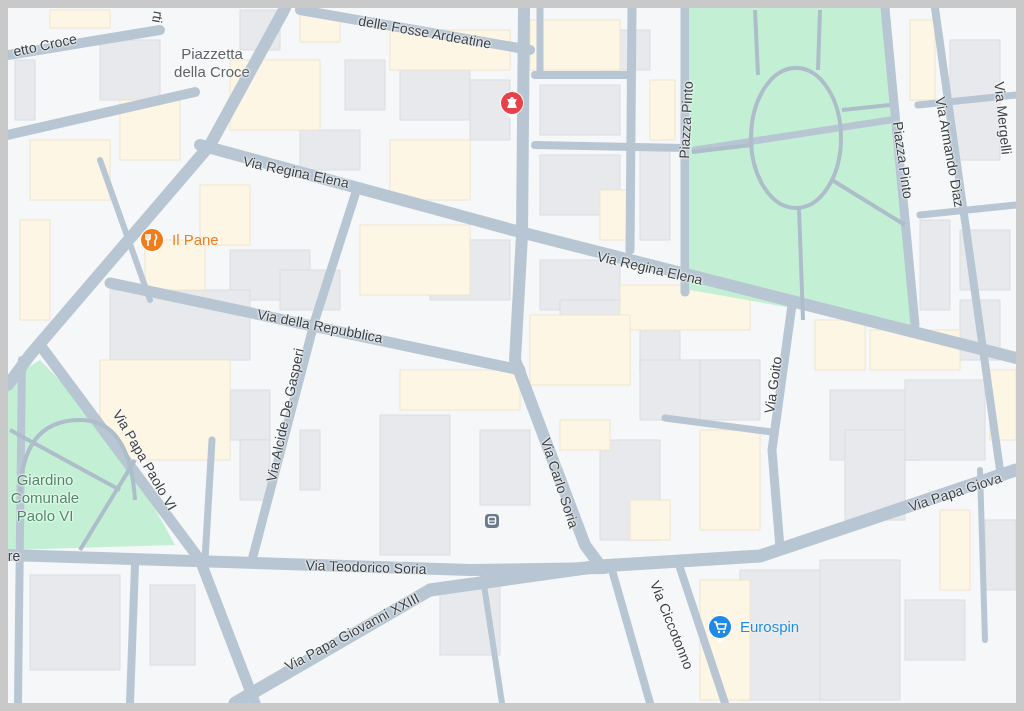 Image resolution: width=1024 pixels, height=711 pixels. Describe the element at coordinates (560, 483) in the screenshot. I see `street-label: Via Carlo Soria` at that location.